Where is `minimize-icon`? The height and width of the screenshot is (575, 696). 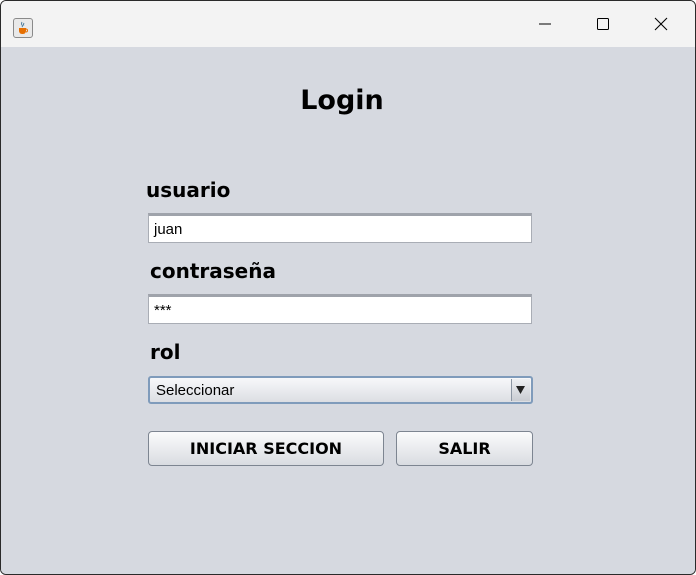 minimize-icon is located at coordinates (545, 24).